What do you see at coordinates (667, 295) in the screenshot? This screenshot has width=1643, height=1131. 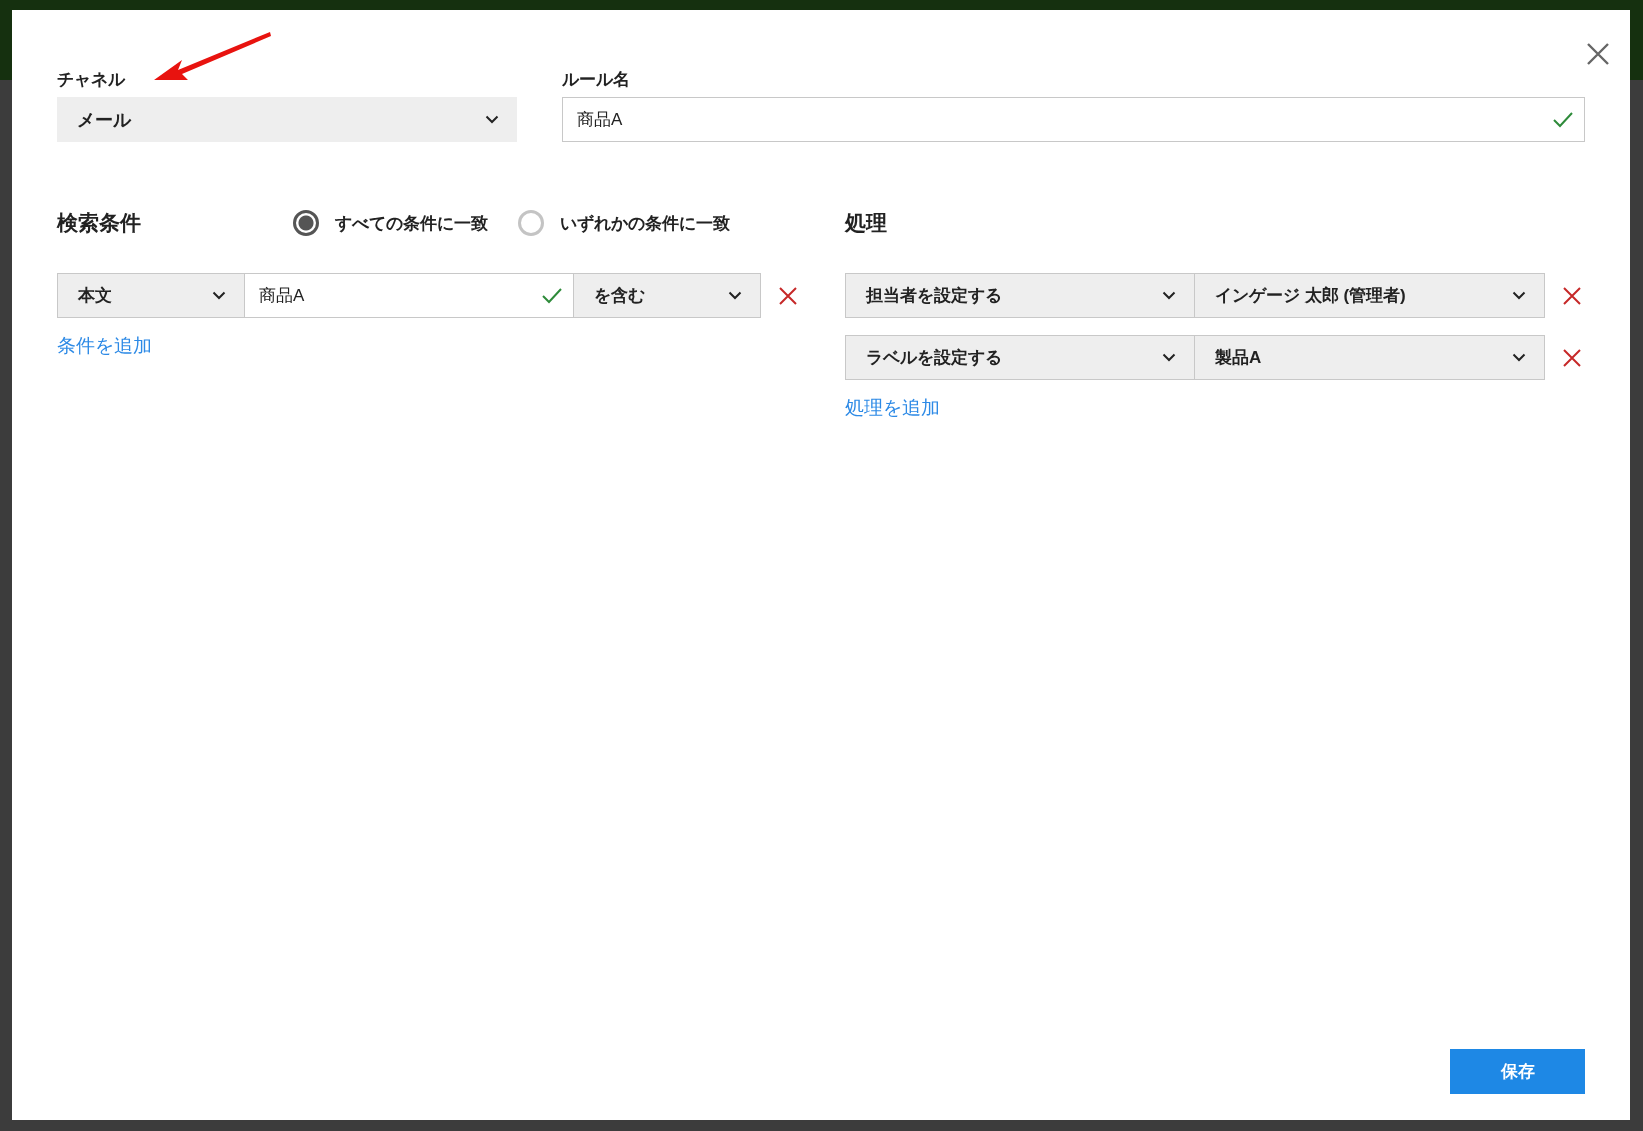 I see `operator-dropdown: を含む` at bounding box center [667, 295].